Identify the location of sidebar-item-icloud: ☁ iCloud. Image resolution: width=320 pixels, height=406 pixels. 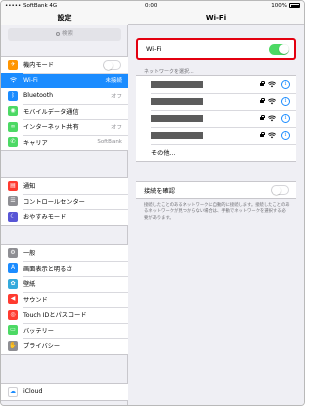
(64, 392).